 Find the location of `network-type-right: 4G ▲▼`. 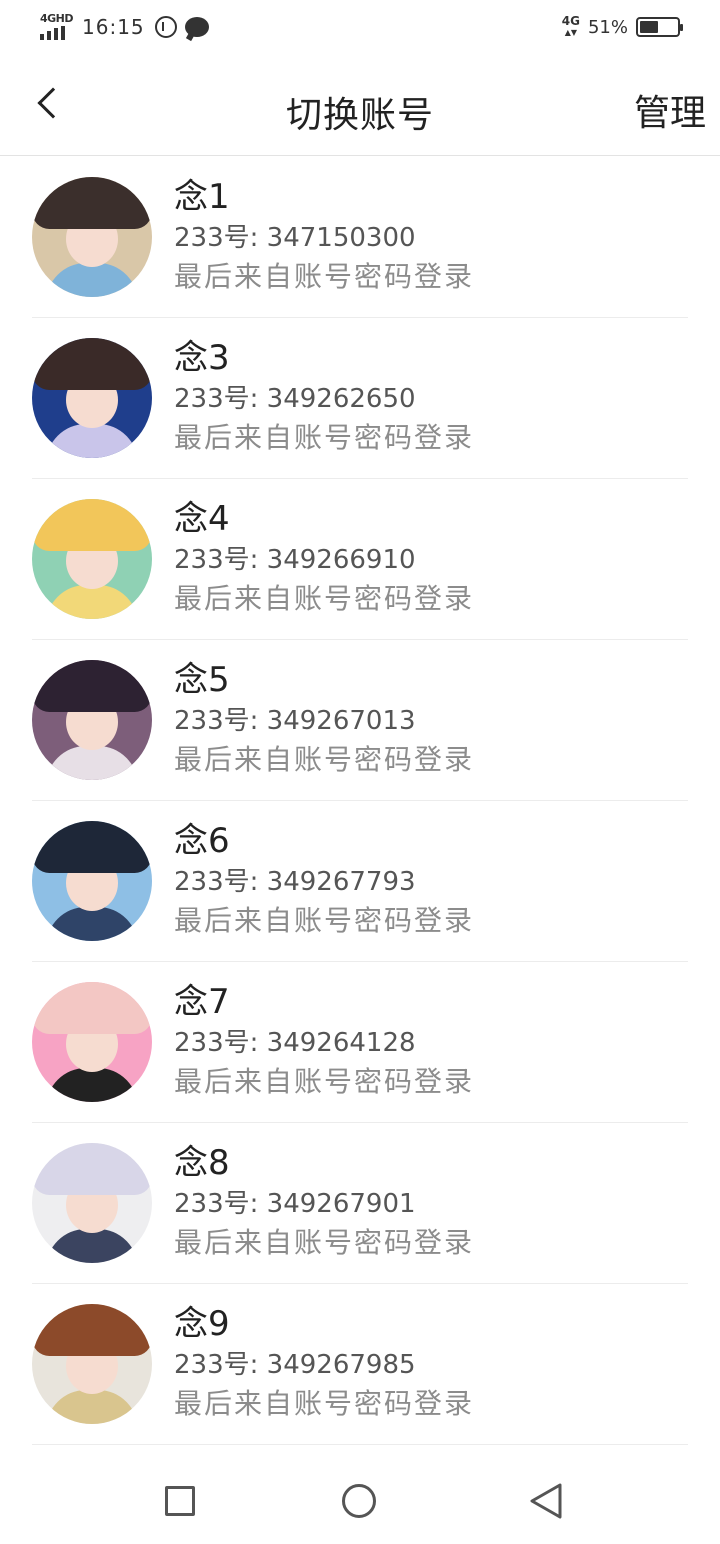

network-type-right: 4G ▲▼ is located at coordinates (570, 25).